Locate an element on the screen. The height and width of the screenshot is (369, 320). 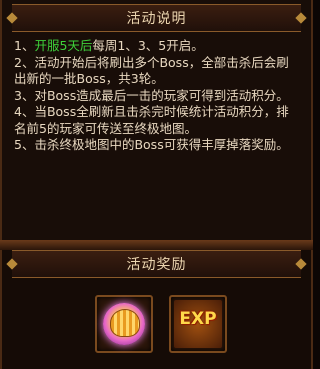
reward-slot-exp: EXP is located at coordinates (198, 324).